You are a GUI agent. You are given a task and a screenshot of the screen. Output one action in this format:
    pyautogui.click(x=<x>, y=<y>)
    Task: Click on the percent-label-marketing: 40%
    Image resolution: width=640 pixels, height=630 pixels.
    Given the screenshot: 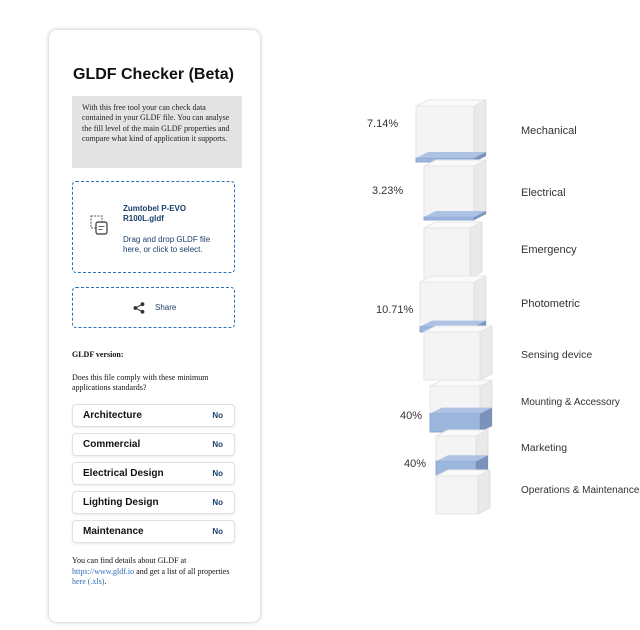 What is the action you would take?
    pyautogui.click(x=415, y=464)
    